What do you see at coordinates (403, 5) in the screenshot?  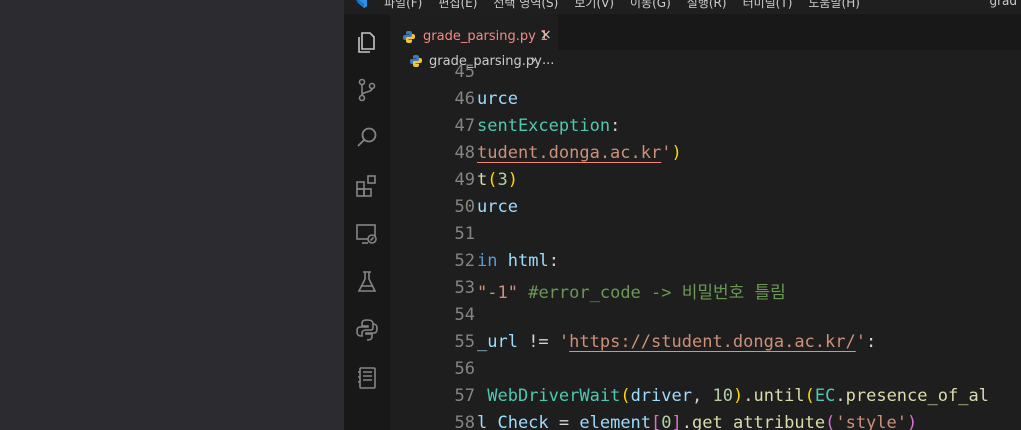 I see `menu-item: 파일(F)` at bounding box center [403, 5].